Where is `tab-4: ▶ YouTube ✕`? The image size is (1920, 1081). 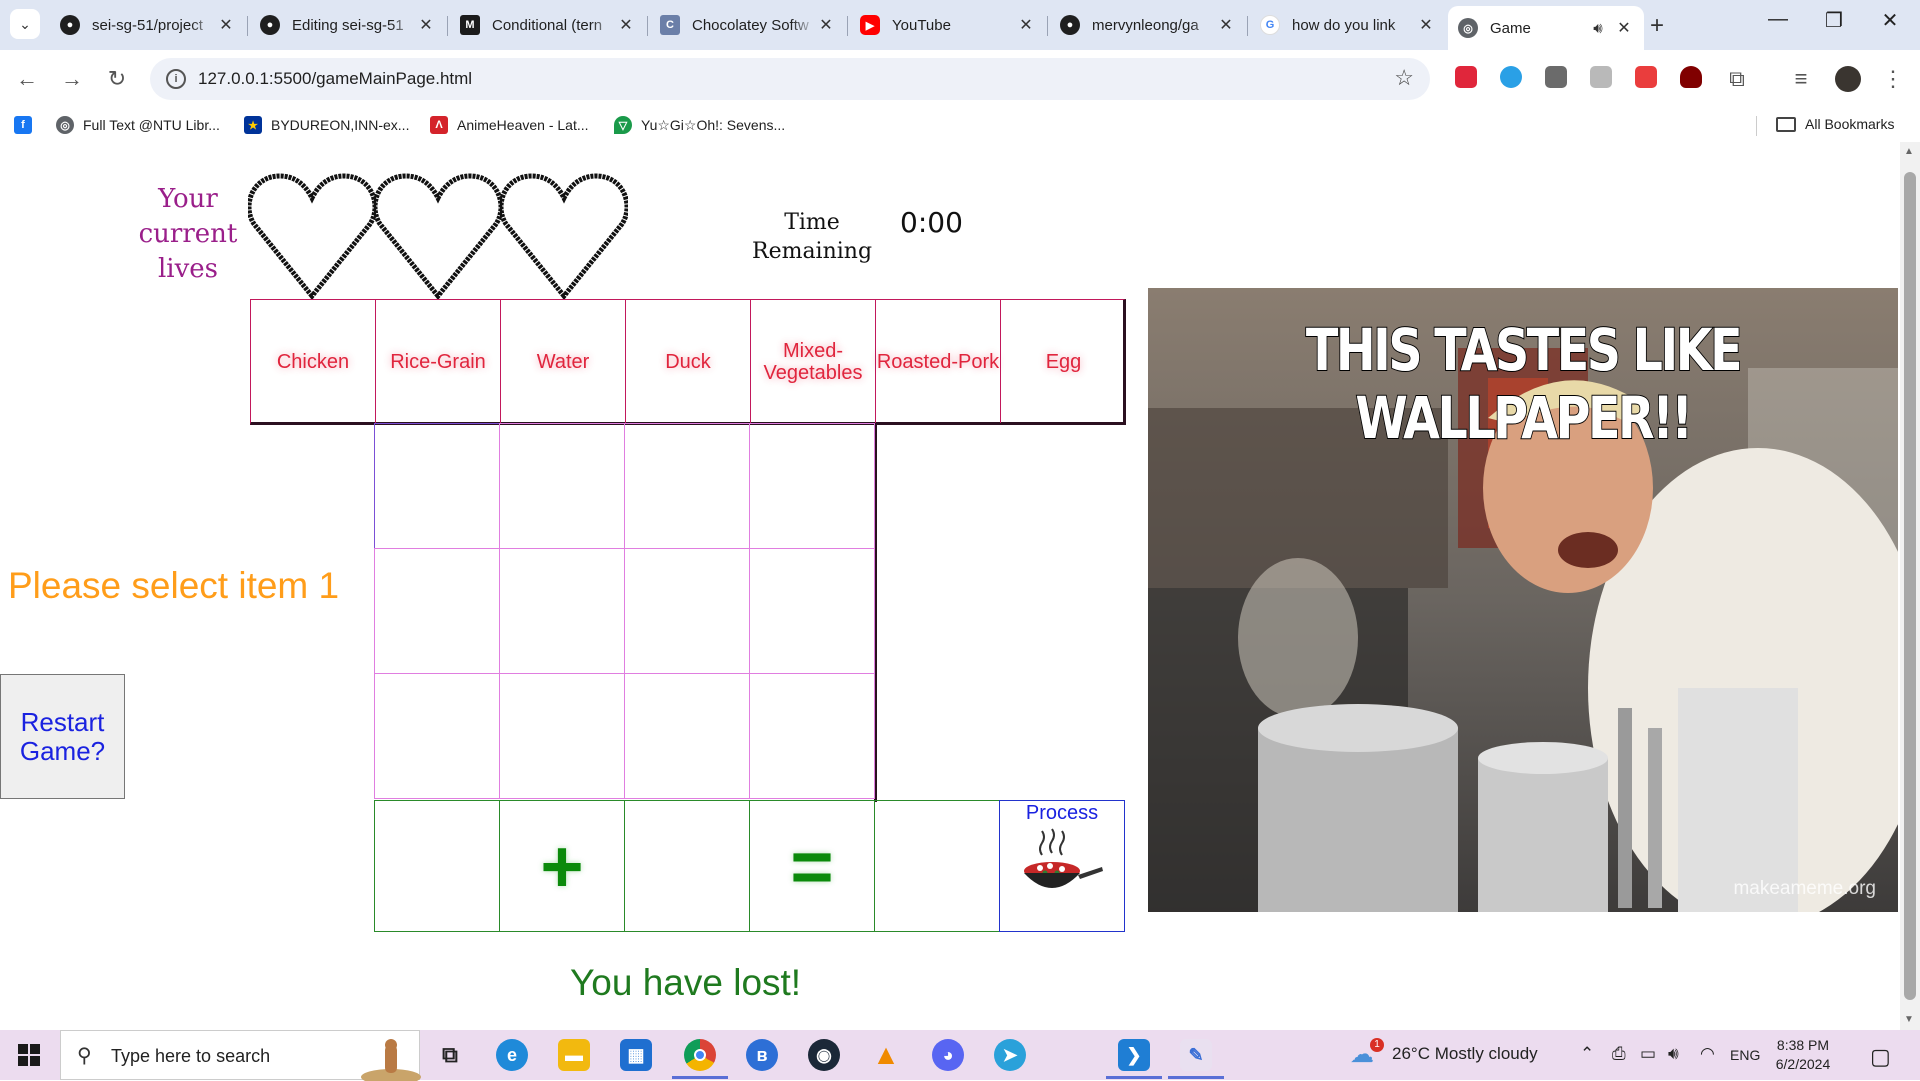 tab-4: ▶ YouTube ✕ is located at coordinates (948, 25).